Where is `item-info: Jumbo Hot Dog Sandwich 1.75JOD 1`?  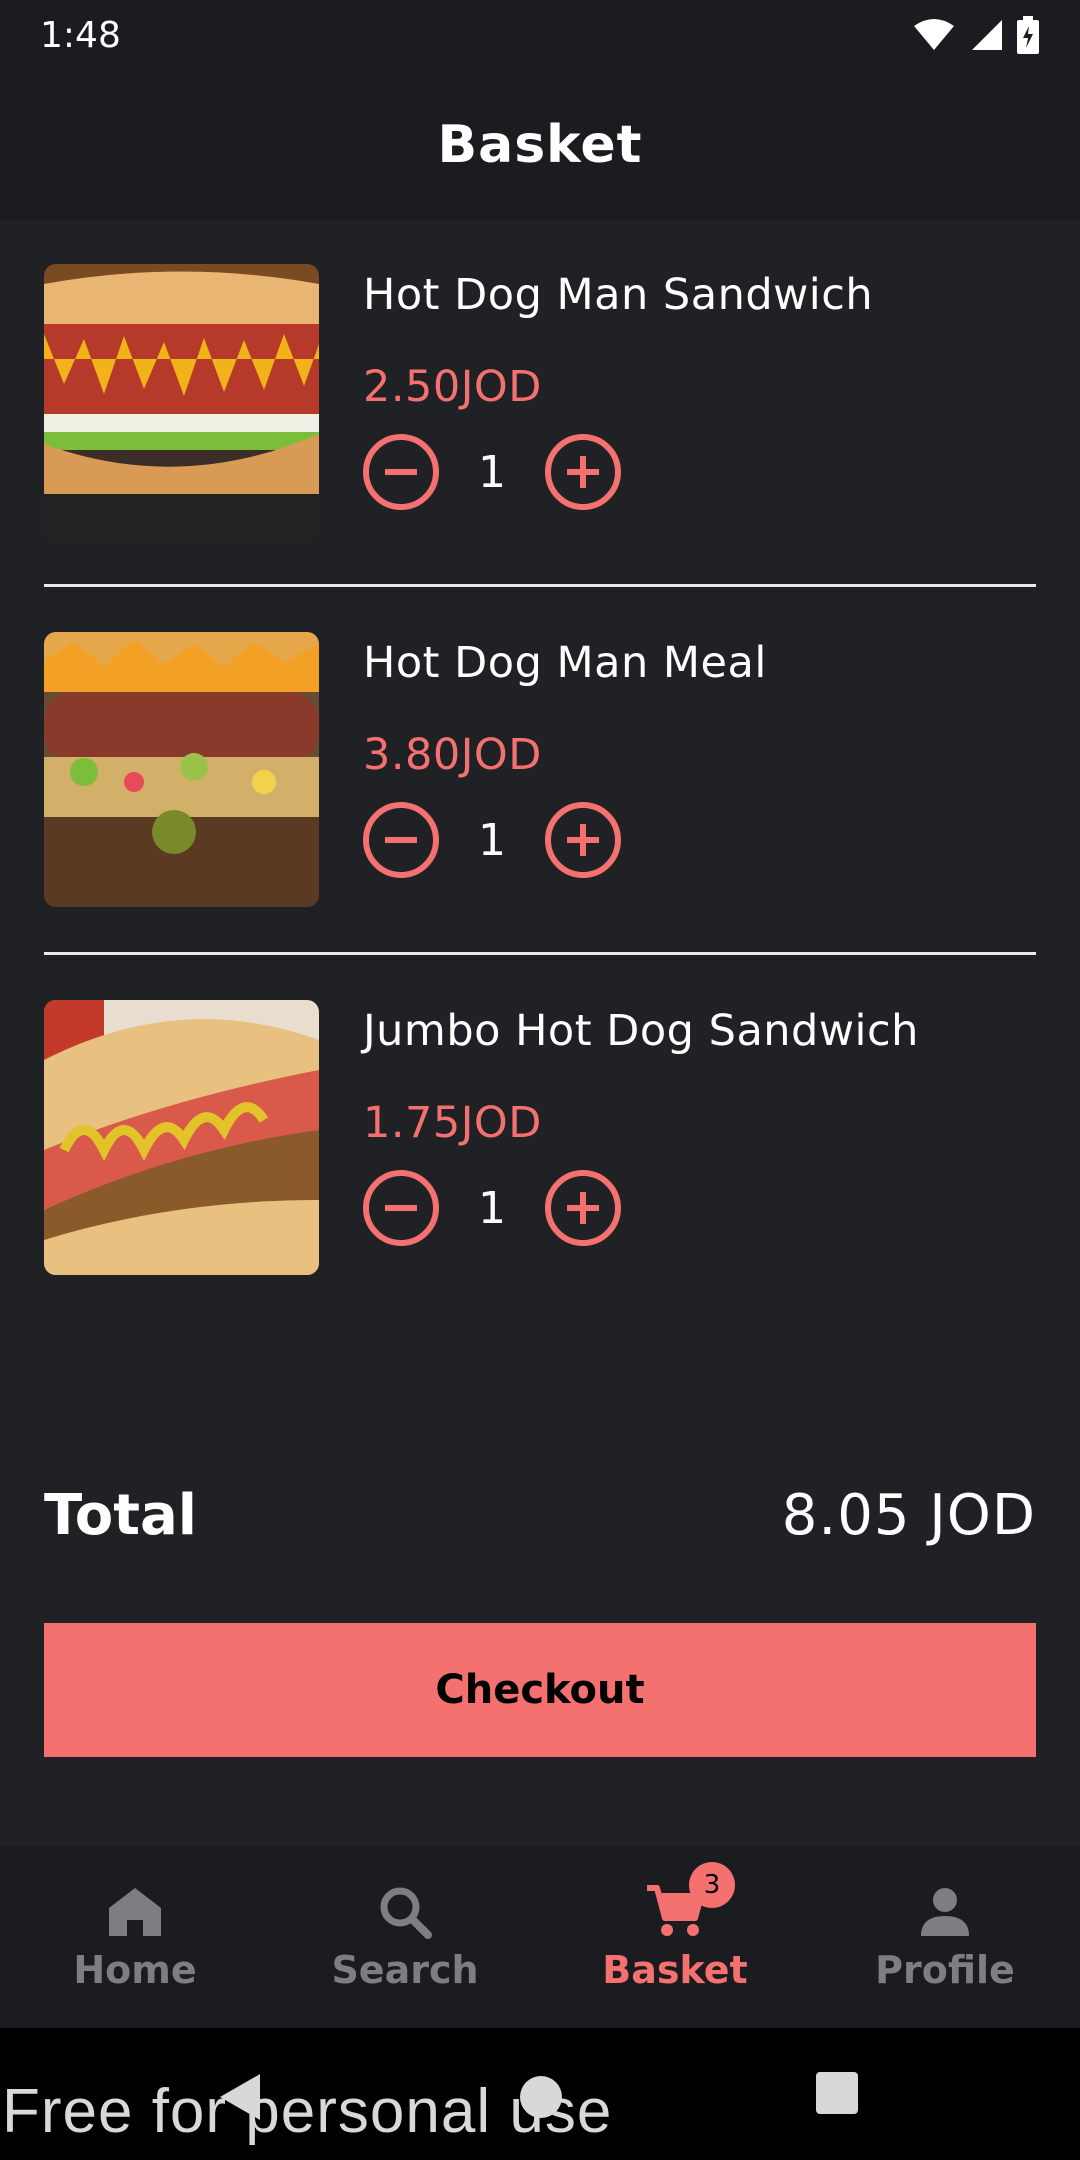 item-info: Jumbo Hot Dog Sandwich 1.75JOD 1 is located at coordinates (641, 1137).